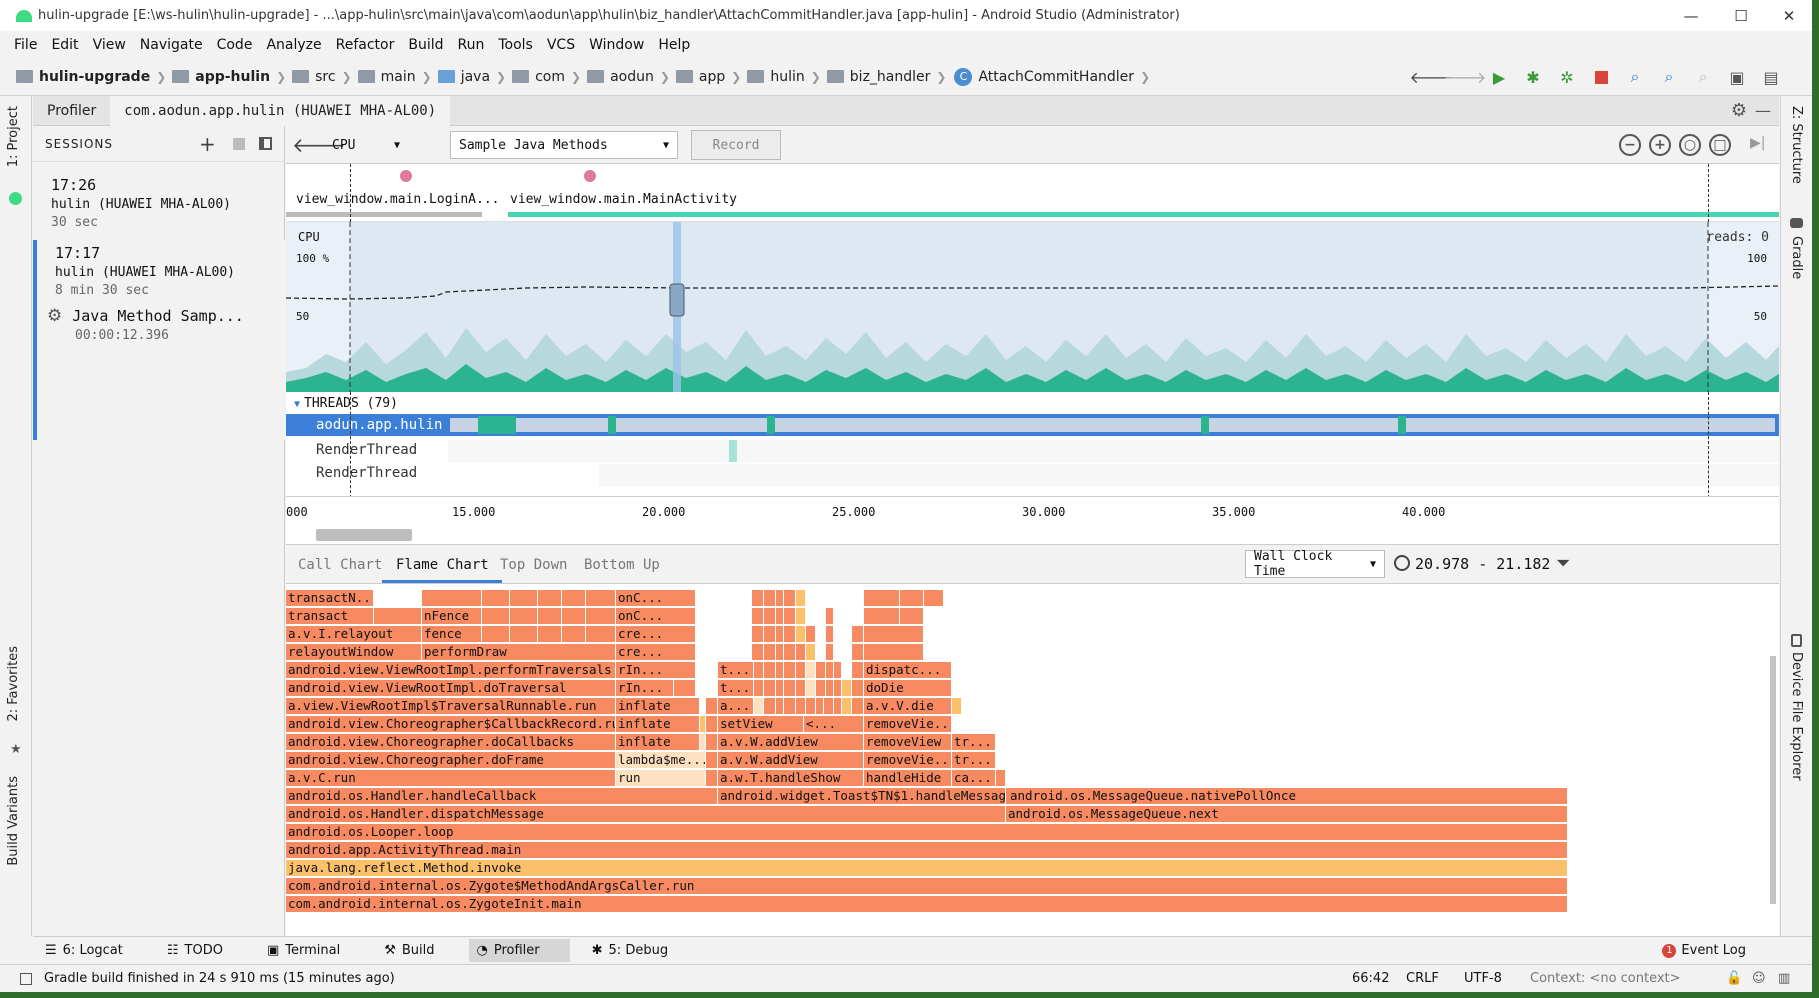 This screenshot has width=1819, height=998. Describe the element at coordinates (1796, 145) in the screenshot. I see `tab-structure: Z: Structure` at that location.